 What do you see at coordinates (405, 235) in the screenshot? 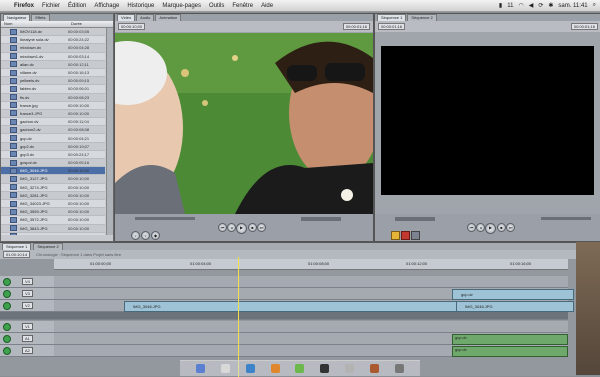
I see `overwrite-edit-icon` at bounding box center [405, 235].